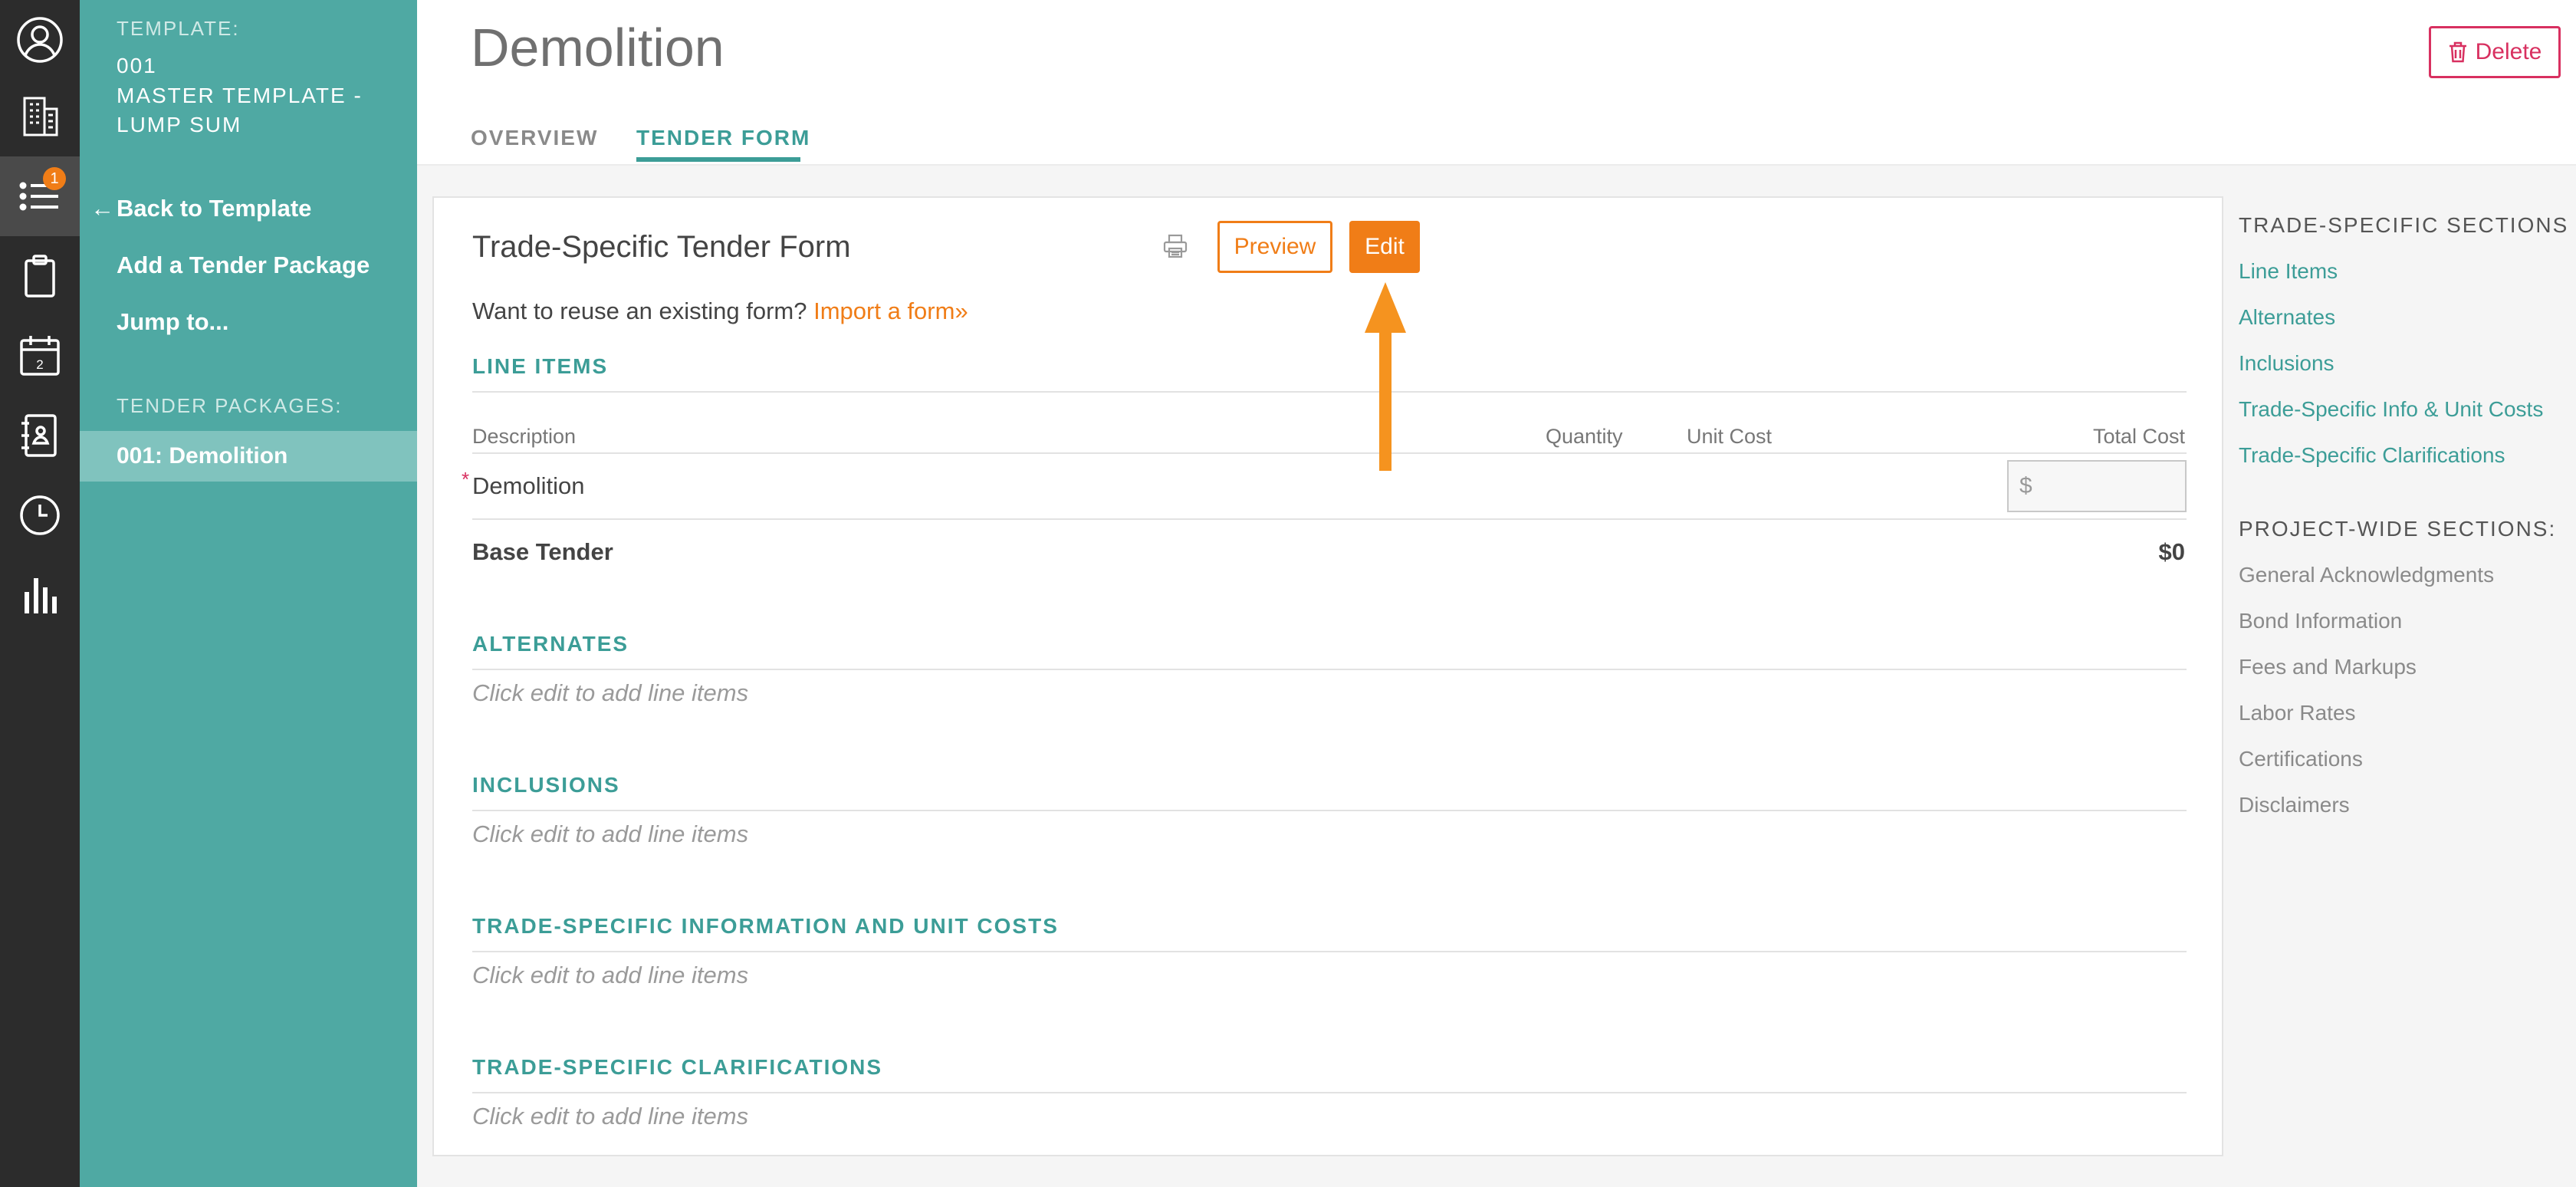 The width and height of the screenshot is (2576, 1187). Describe the element at coordinates (2301, 759) in the screenshot. I see `section-link-certifications: Certifications` at that location.